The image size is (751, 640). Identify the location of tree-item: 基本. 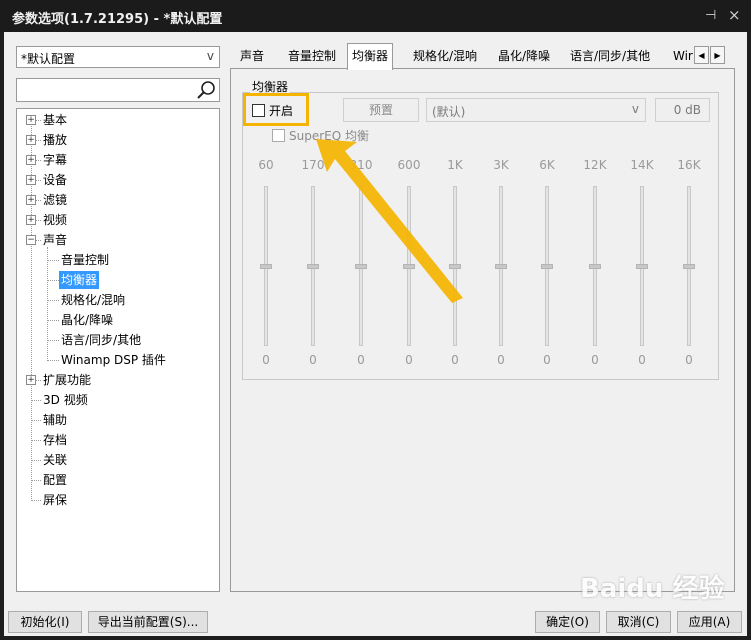
(55, 120).